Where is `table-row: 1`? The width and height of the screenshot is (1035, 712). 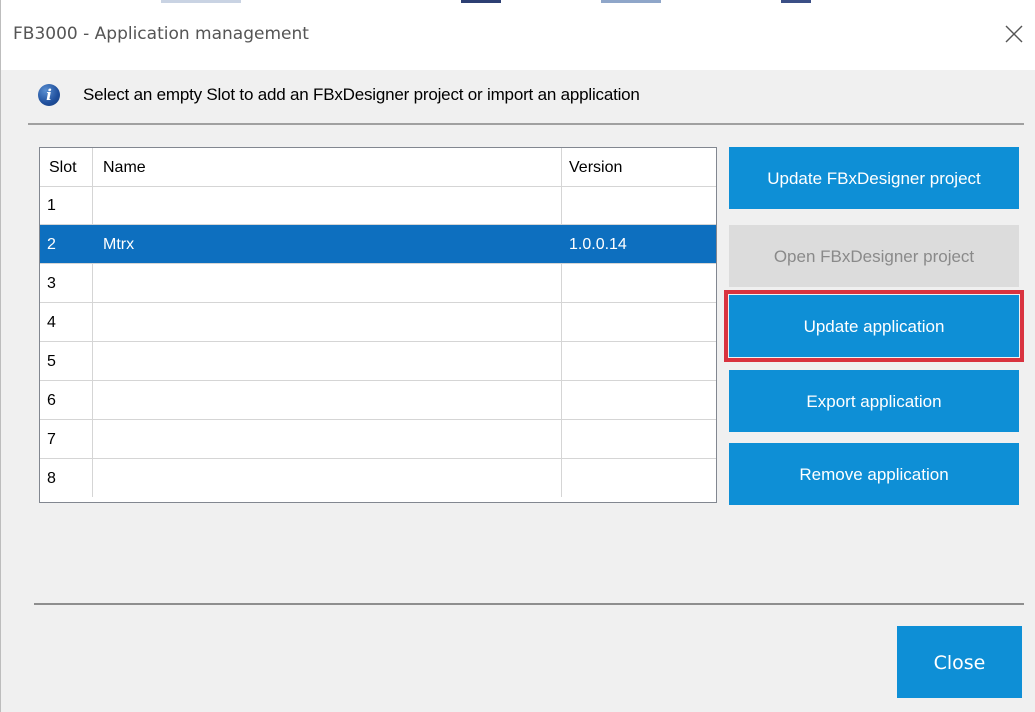 table-row: 1 is located at coordinates (378, 205).